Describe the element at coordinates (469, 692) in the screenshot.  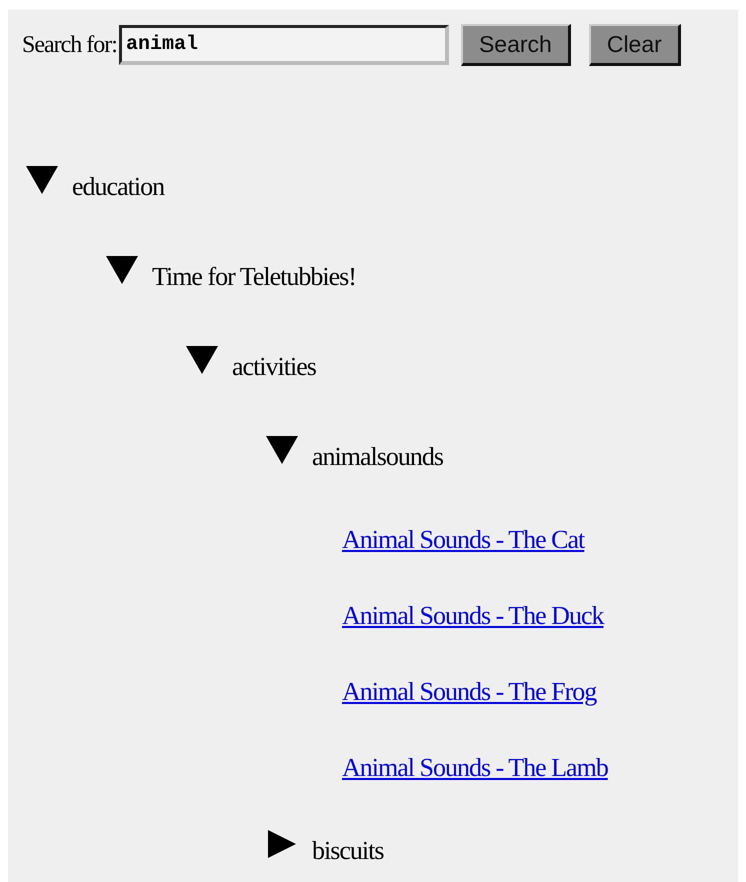
I see `tree-link: Animal Sounds - The Frog` at that location.